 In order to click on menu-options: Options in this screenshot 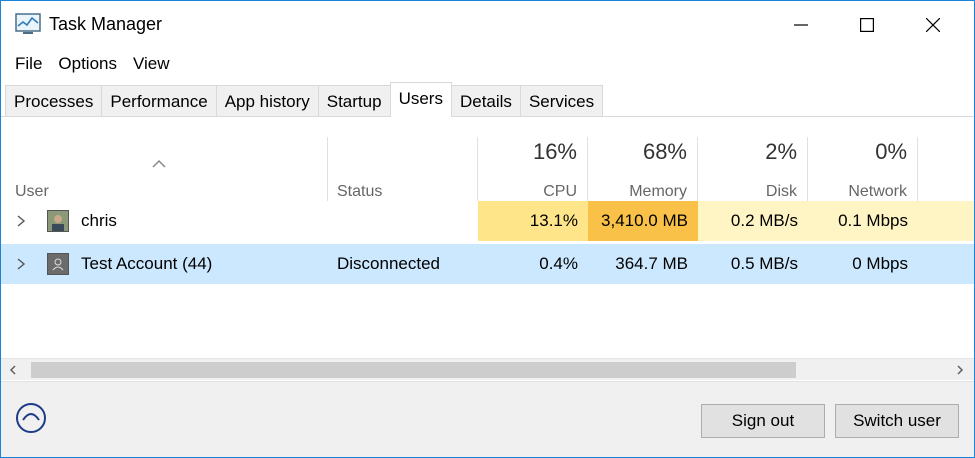, I will do `click(87, 64)`.